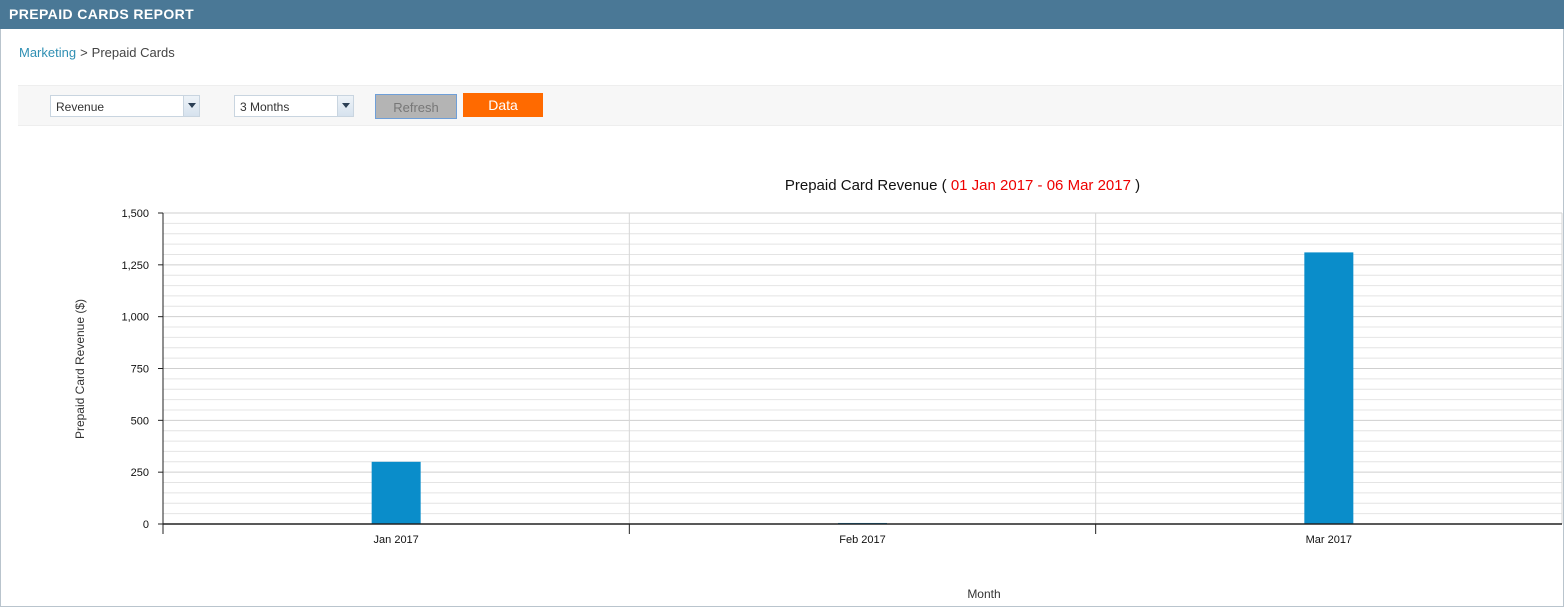 The image size is (1564, 607). What do you see at coordinates (146, 525) in the screenshot?
I see `y-tick-label: 0` at bounding box center [146, 525].